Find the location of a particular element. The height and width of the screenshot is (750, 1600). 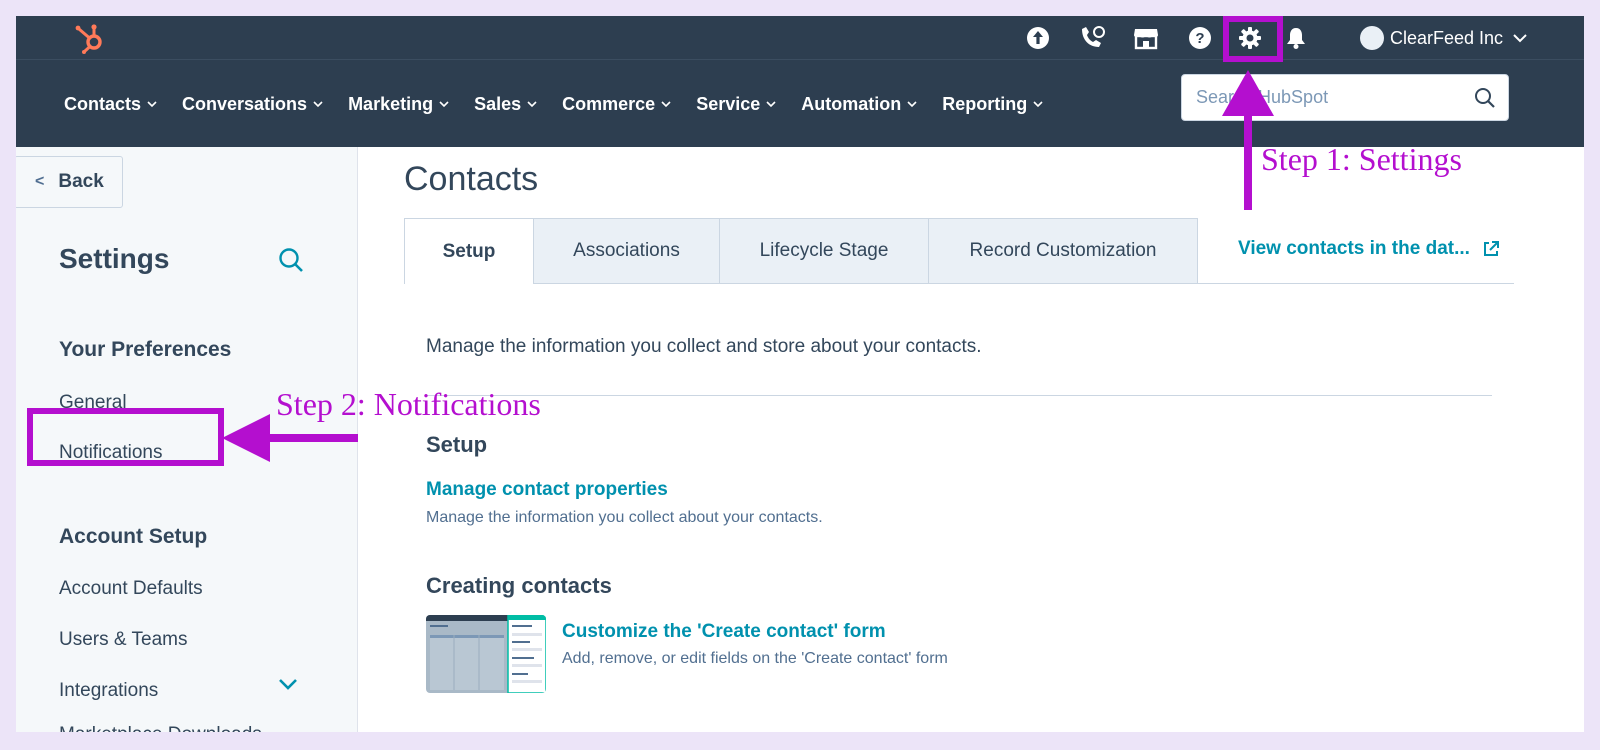

tab-record-customization: Record Customization is located at coordinates (1063, 251).